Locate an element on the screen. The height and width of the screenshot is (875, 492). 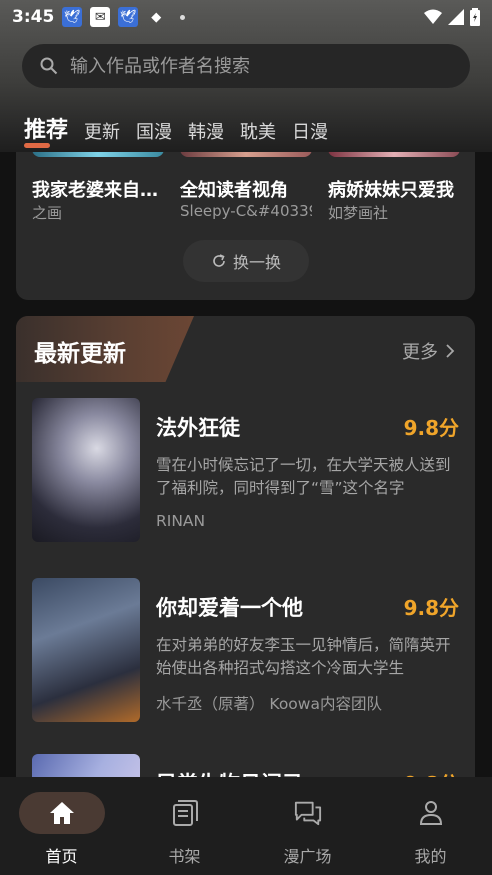
diamond-notification-icon: ◆ is located at coordinates (156, 17).